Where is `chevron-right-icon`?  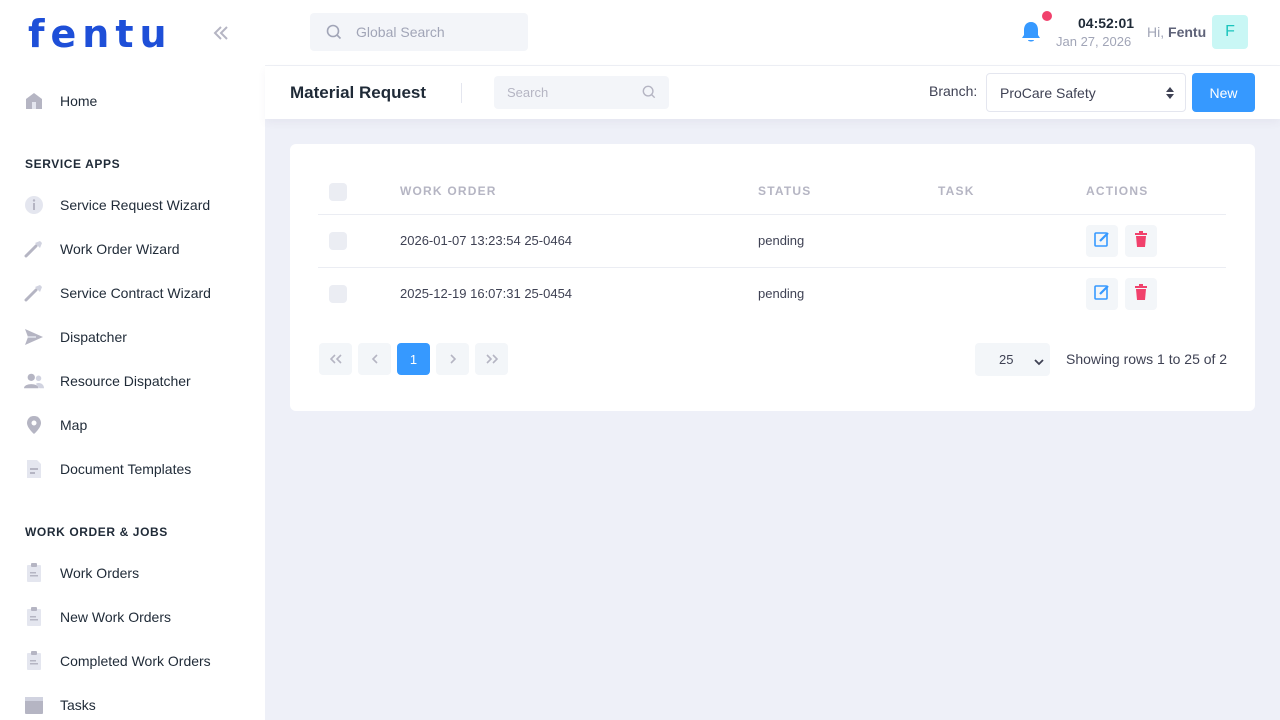
chevron-right-icon is located at coordinates (453, 359).